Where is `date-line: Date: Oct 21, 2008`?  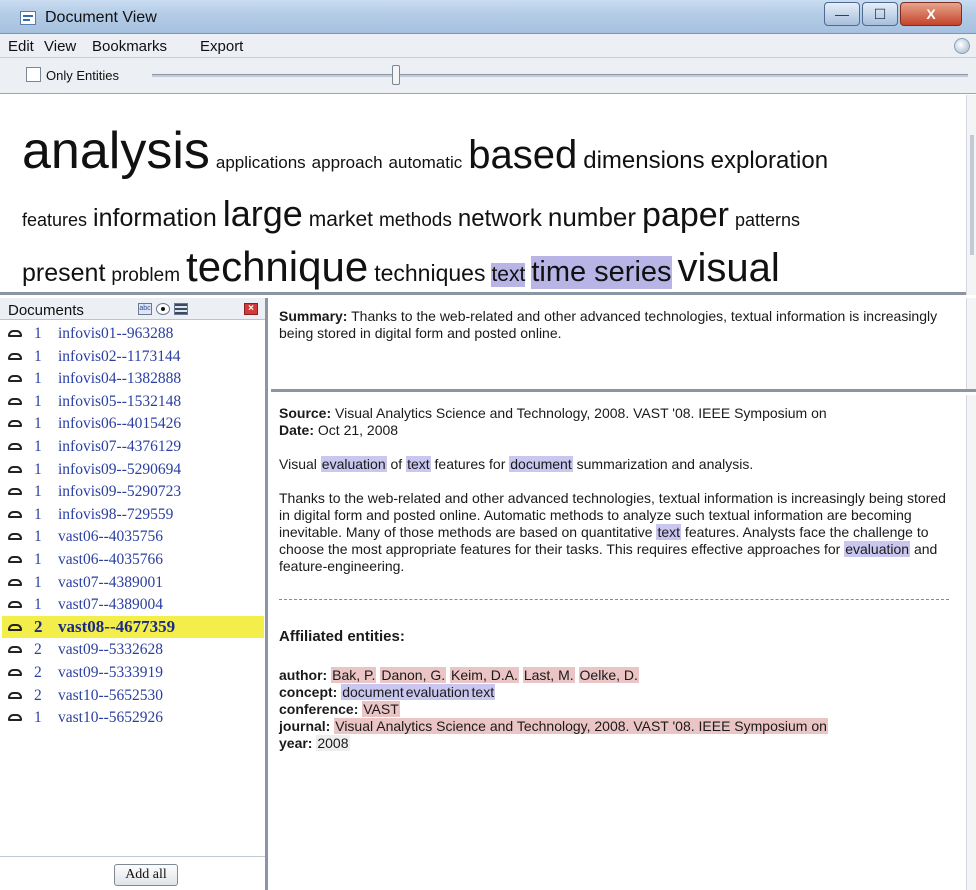
date-line: Date: Oct 21, 2008 is located at coordinates (614, 430).